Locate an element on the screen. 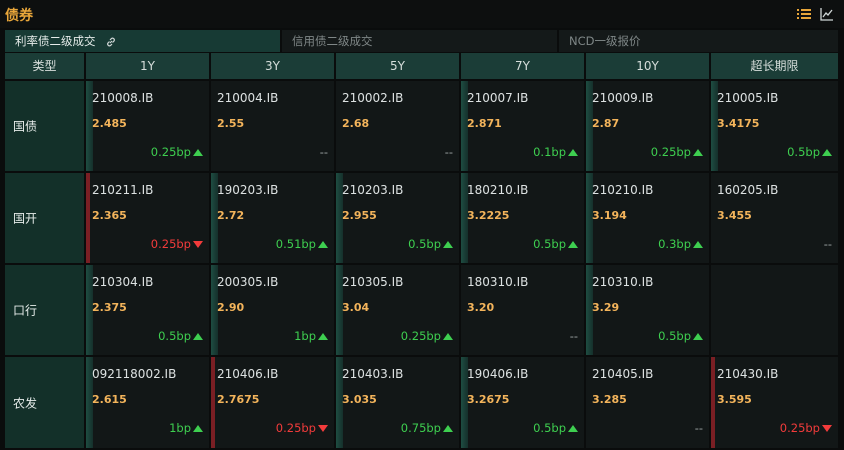 This screenshot has height=450, width=844. yield-change-value: 0.1bp is located at coordinates (549, 152).